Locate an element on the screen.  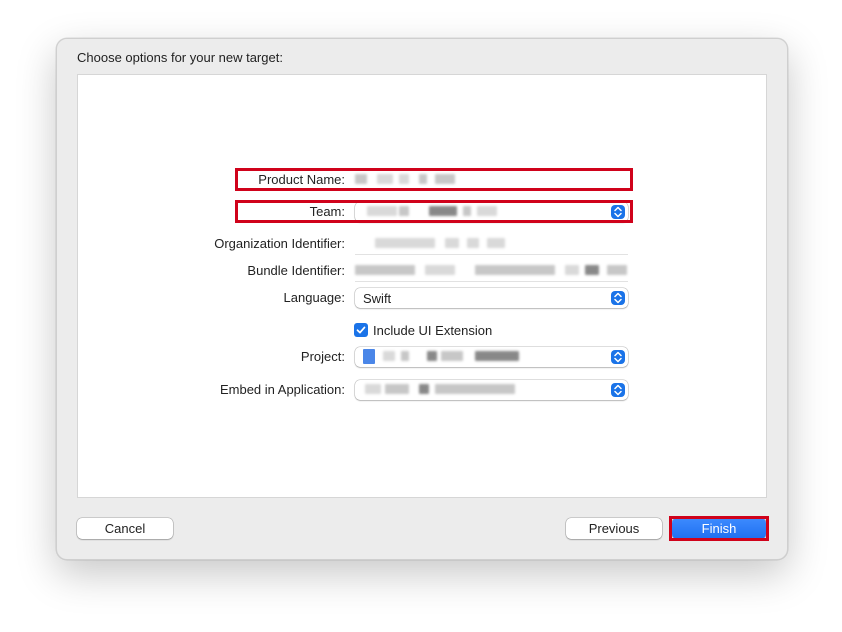
language-row: Language: Swift is located at coordinates (422, 298).